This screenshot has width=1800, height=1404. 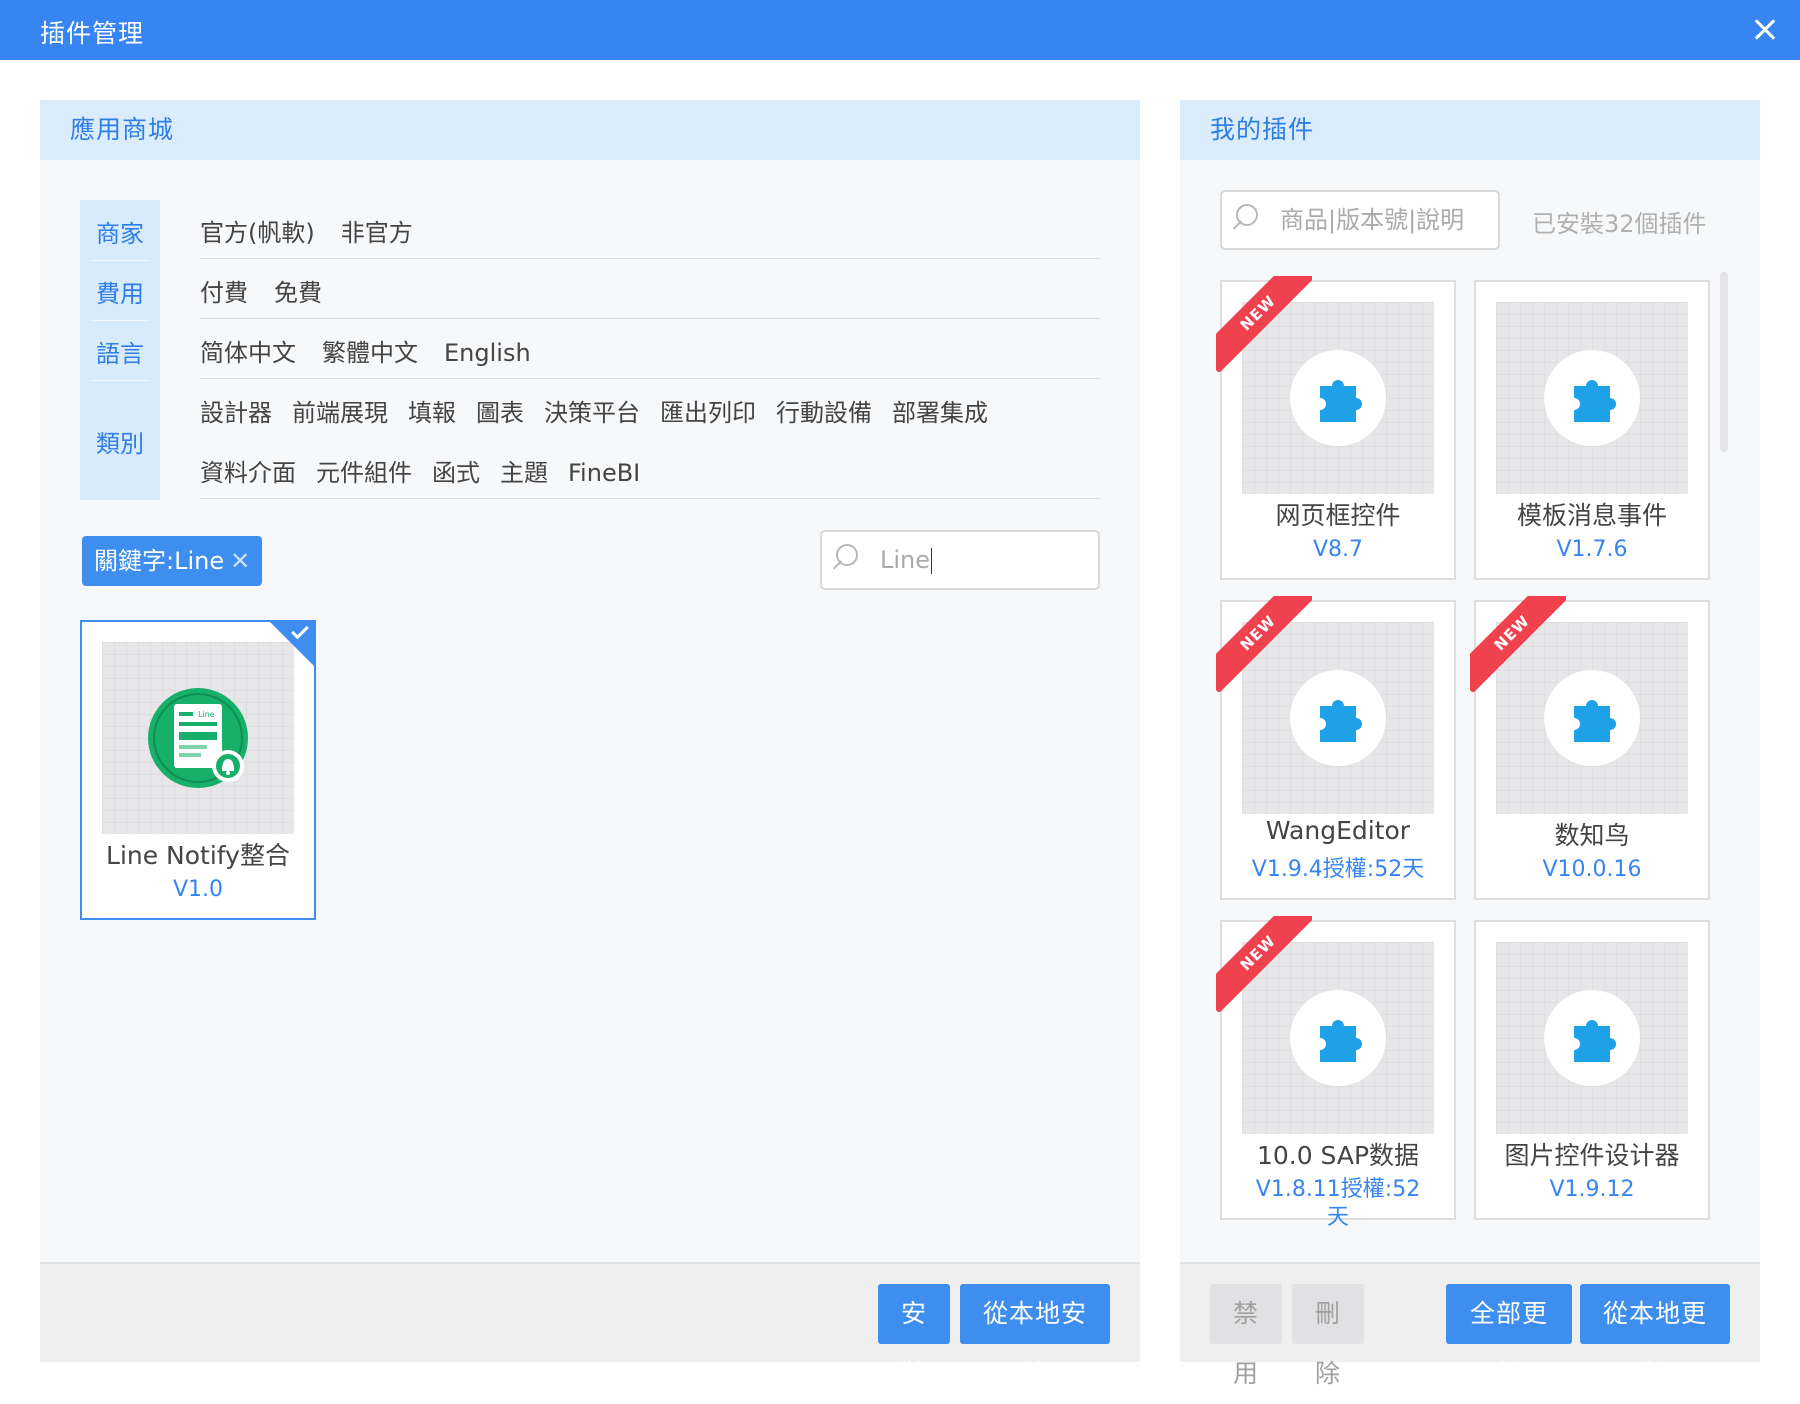 I want to click on plugin-name: 图片控件设计器, so click(x=1592, y=1155).